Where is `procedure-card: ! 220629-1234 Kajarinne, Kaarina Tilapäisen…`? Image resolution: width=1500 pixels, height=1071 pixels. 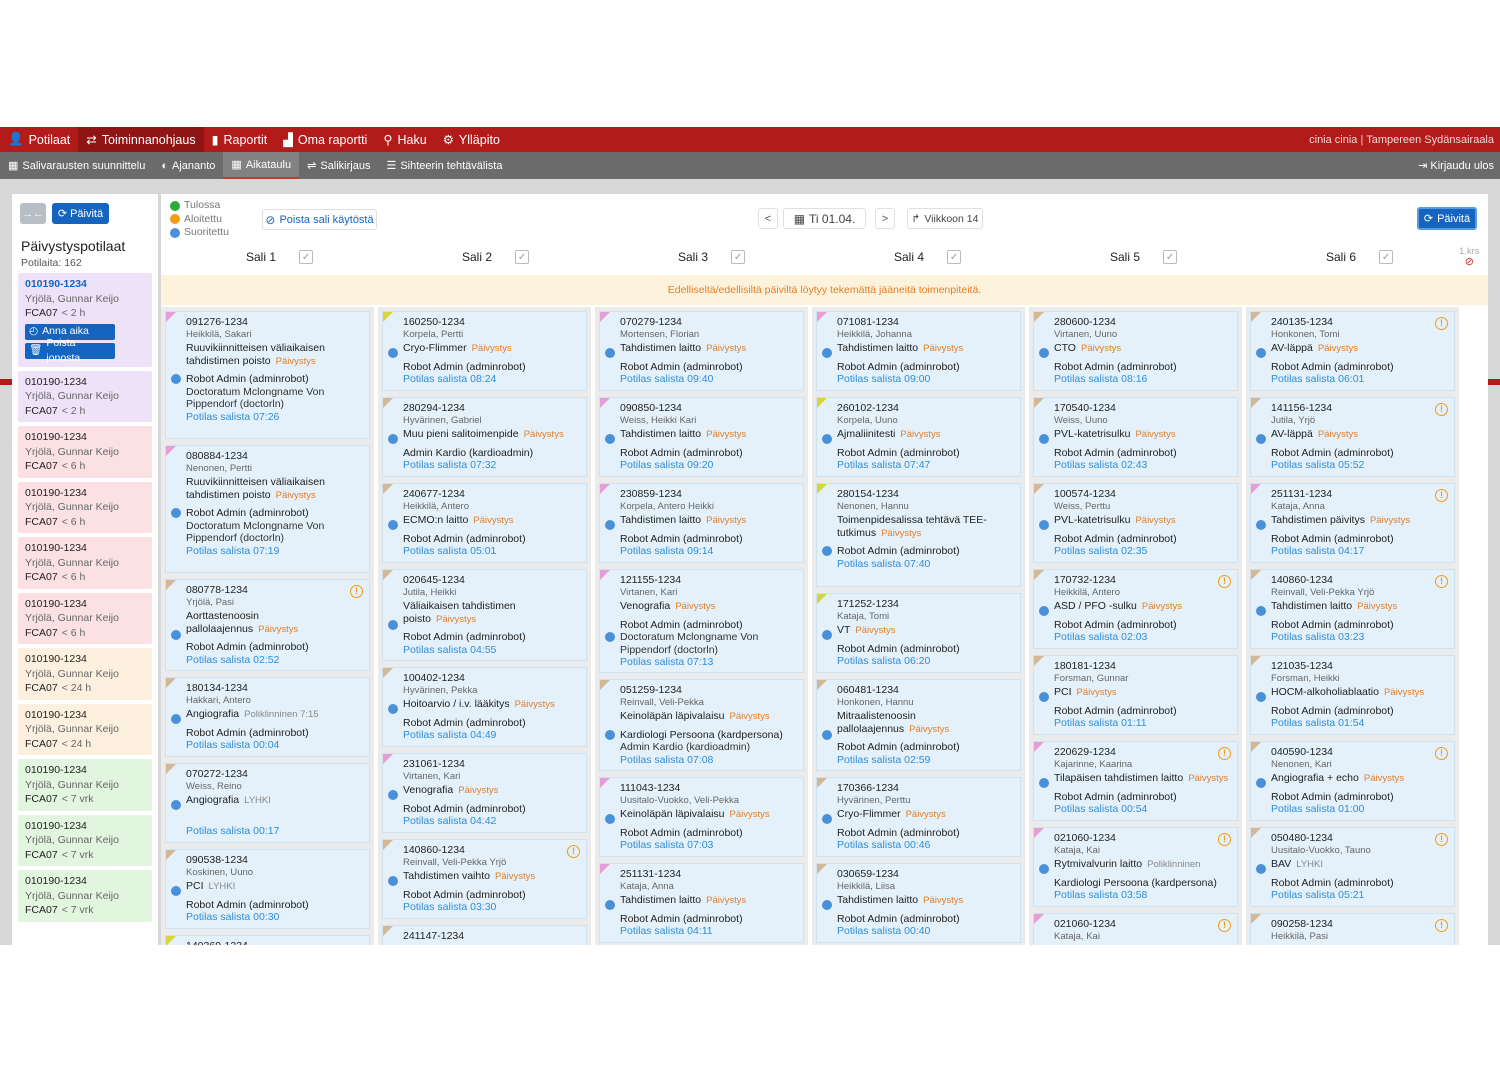
procedure-card: ! 220629-1234 Kajarinne, Kaarina Tilapäisen… is located at coordinates (1135, 781).